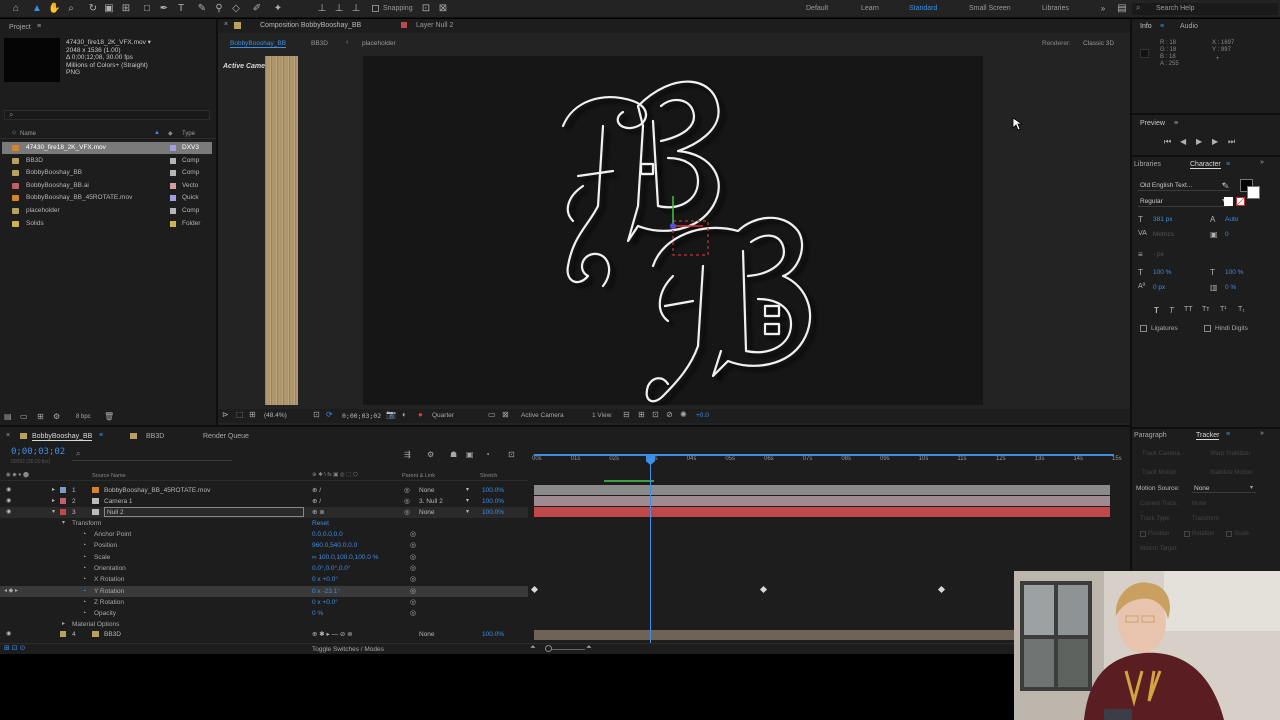 Image resolution: width=1280 pixels, height=720 pixels. What do you see at coordinates (822, 501) in the screenshot?
I see `layer-bar-camera` at bounding box center [822, 501].